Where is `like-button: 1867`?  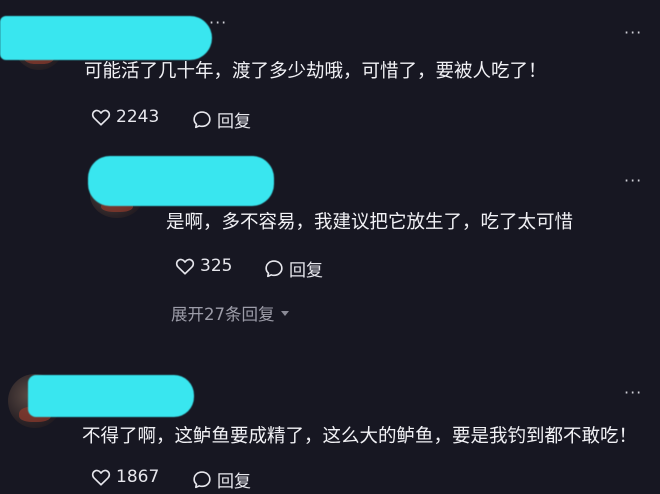 like-button: 1867 is located at coordinates (125, 477).